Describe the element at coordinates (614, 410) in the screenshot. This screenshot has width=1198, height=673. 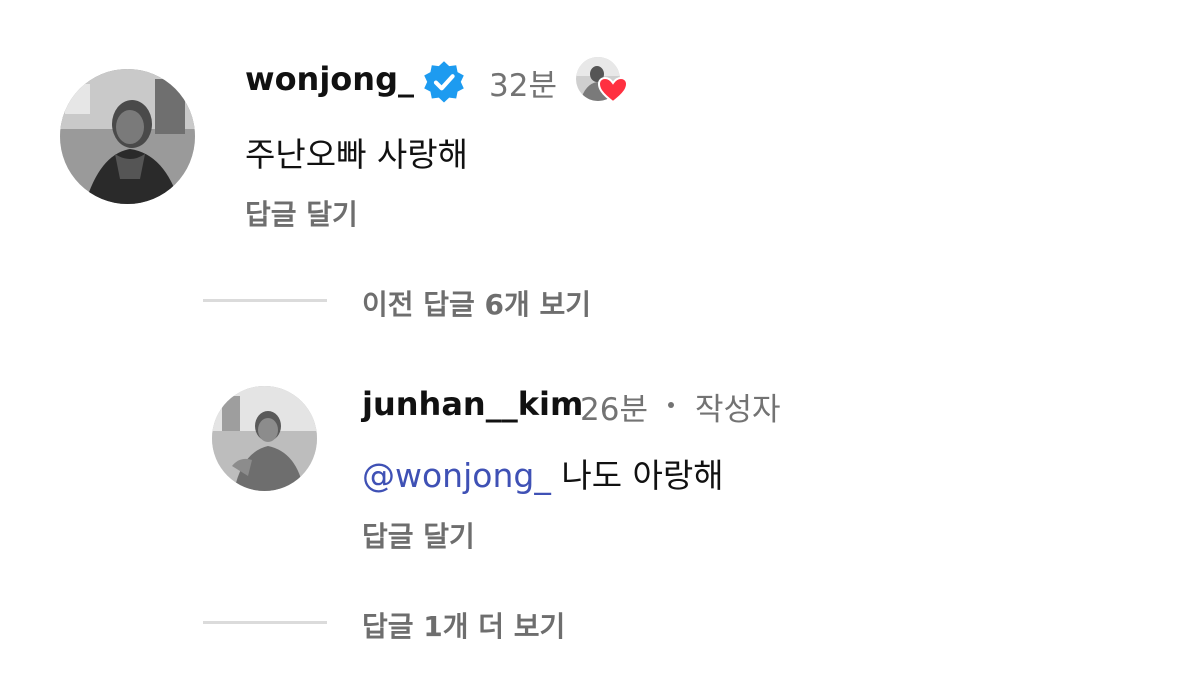
I see `reply-time: 26분` at that location.